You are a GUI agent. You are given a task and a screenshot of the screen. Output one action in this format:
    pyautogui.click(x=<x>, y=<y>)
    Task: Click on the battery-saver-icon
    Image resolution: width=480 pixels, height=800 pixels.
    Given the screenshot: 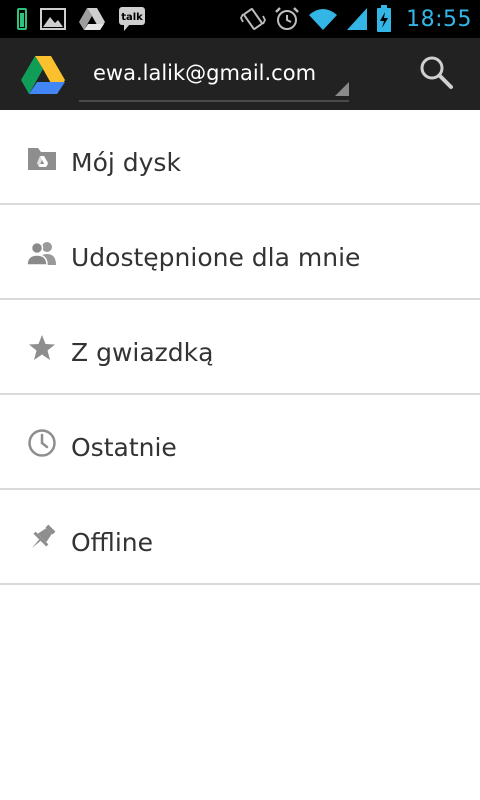 What is the action you would take?
    pyautogui.click(x=22, y=19)
    